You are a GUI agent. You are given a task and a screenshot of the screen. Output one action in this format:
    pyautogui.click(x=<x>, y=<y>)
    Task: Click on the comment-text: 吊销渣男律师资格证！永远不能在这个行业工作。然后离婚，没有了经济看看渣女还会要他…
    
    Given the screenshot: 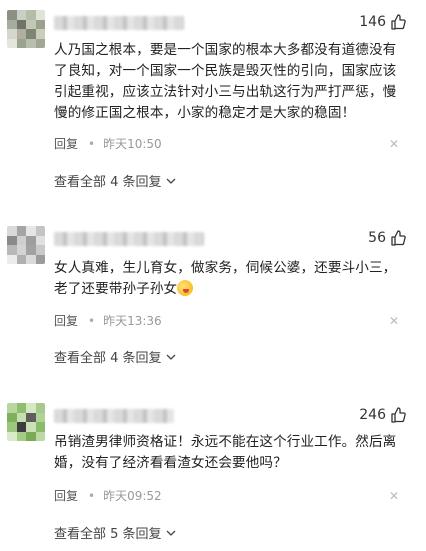 What is the action you would take?
    pyautogui.click(x=225, y=452)
    